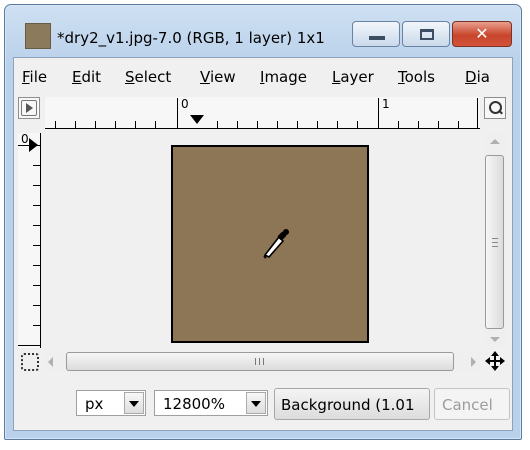  What do you see at coordinates (218, 77) in the screenshot?
I see `menu-view: View` at bounding box center [218, 77].